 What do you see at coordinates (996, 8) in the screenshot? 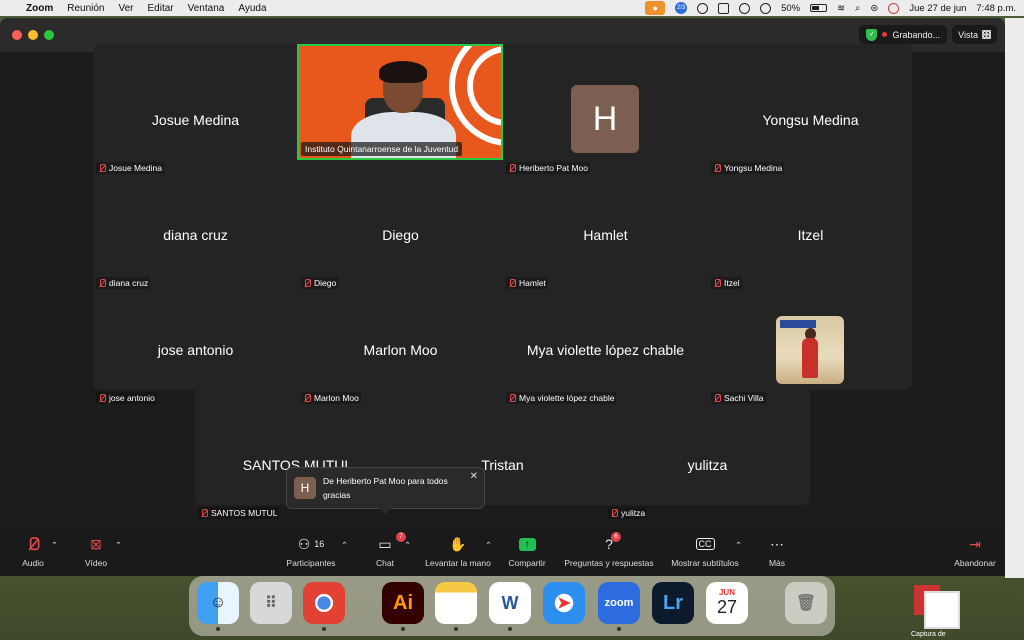
I see `menu-time: 7:48 p.m.` at bounding box center [996, 8].